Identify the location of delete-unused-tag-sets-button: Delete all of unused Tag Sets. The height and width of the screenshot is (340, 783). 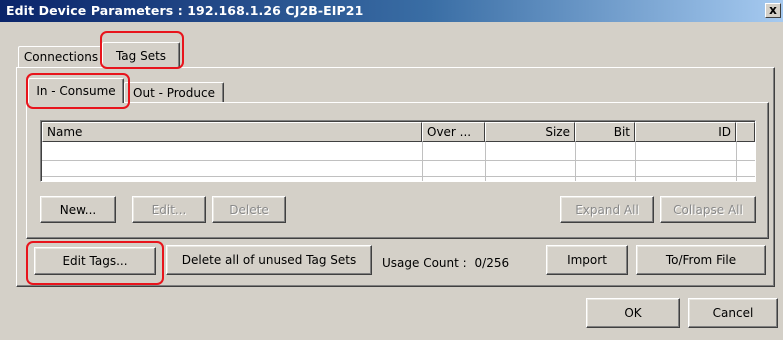
(269, 260).